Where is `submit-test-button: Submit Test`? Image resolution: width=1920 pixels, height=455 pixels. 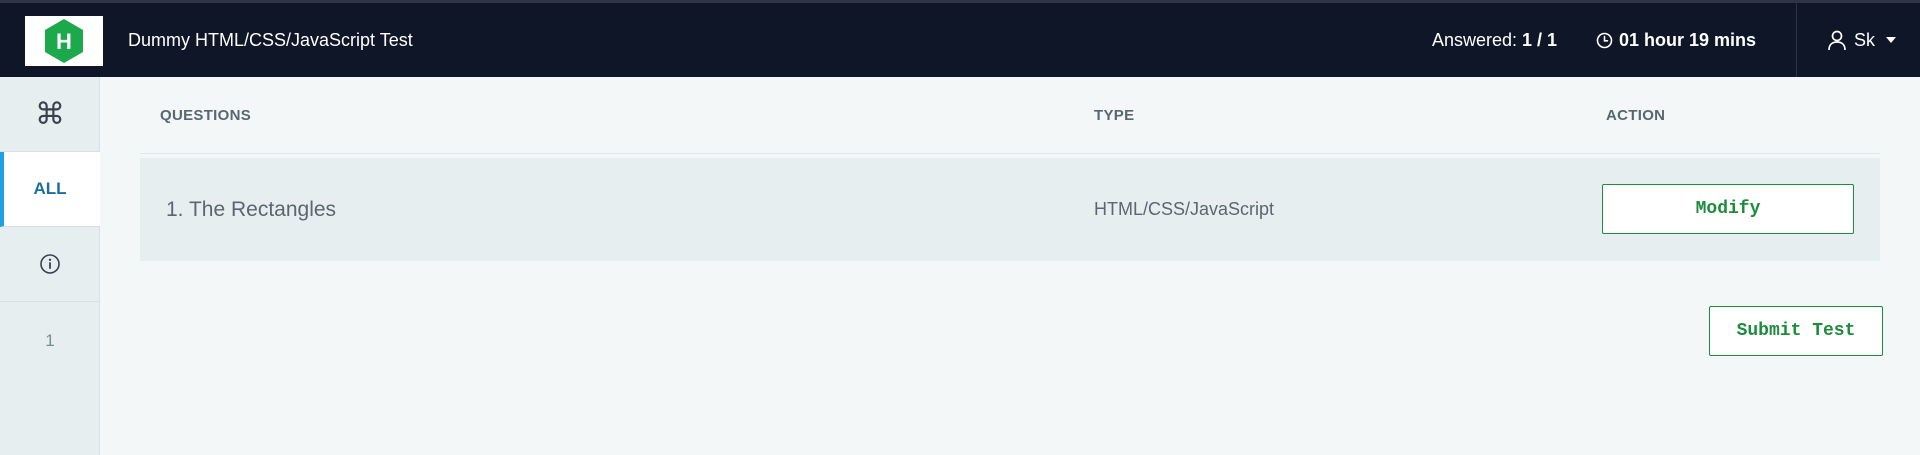
submit-test-button: Submit Test is located at coordinates (1796, 331).